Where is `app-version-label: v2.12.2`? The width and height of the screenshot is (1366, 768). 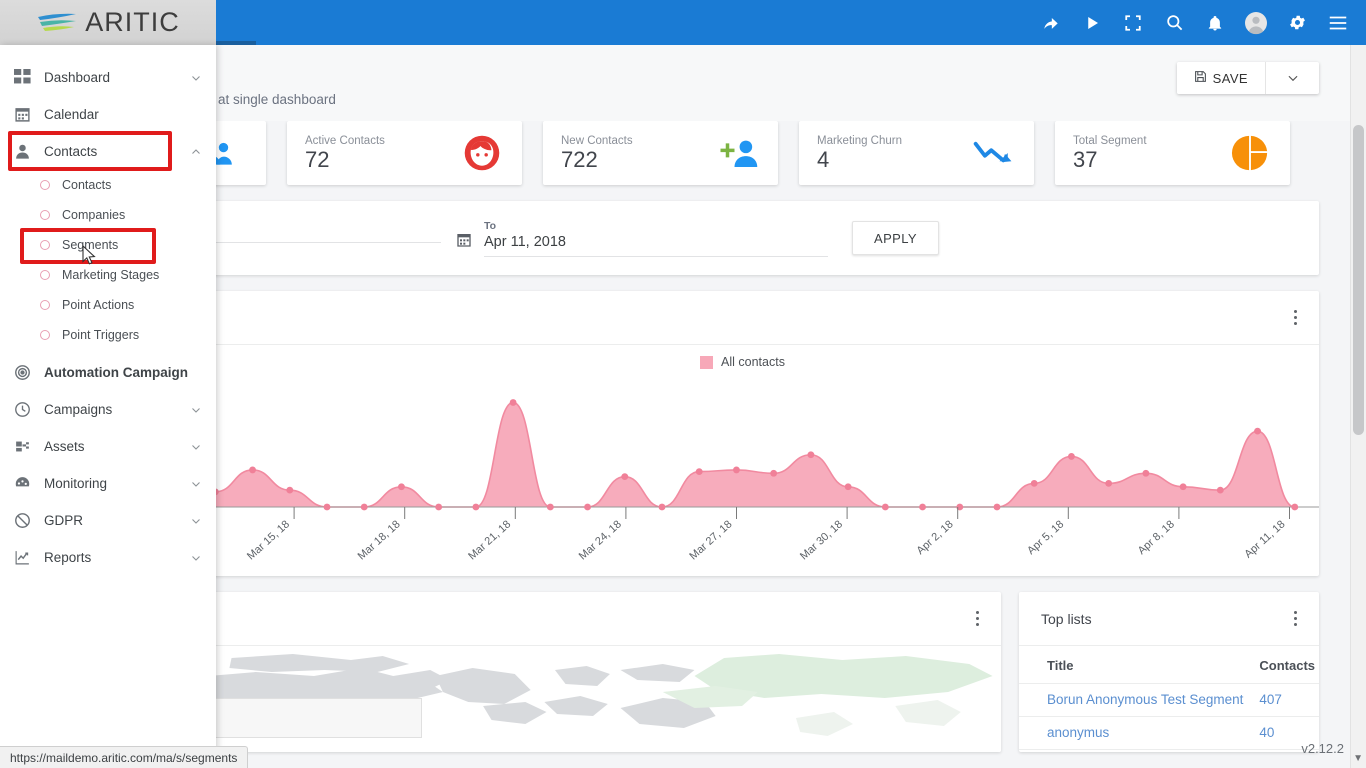 app-version-label: v2.12.2 is located at coordinates (1322, 748).